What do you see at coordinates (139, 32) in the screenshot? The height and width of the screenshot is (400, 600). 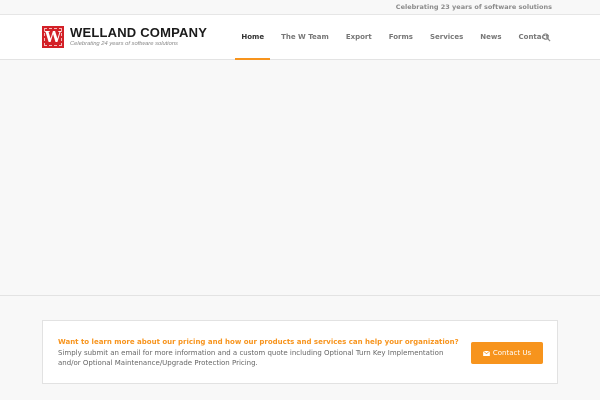 I see `logo-title: WELLAND COMPANY` at bounding box center [139, 32].